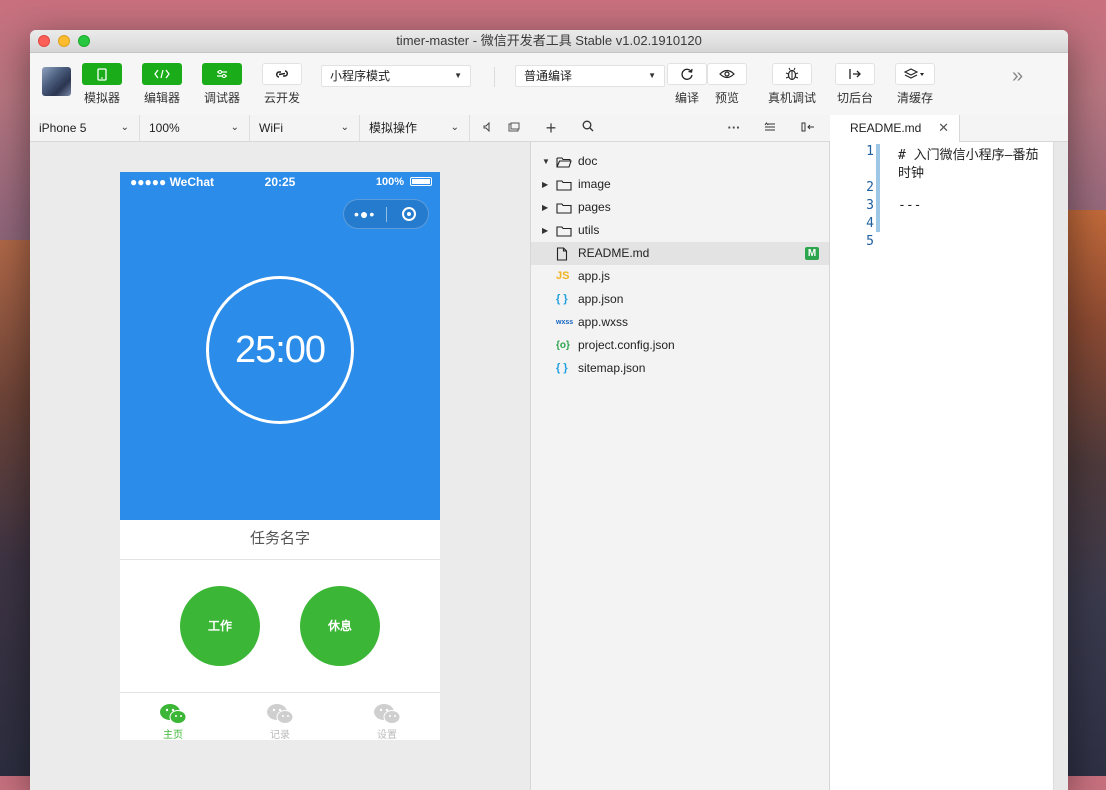 The width and height of the screenshot is (1106, 790). Describe the element at coordinates (364, 214) in the screenshot. I see `more-dots-icon: •●•` at that location.